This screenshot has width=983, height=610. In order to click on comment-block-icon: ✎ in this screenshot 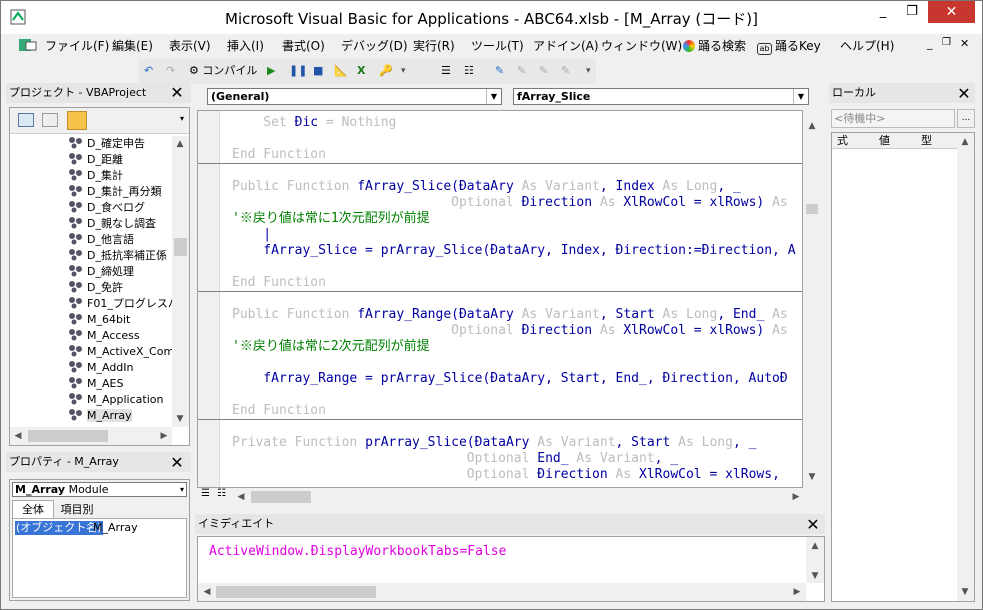, I will do `click(521, 71)`.